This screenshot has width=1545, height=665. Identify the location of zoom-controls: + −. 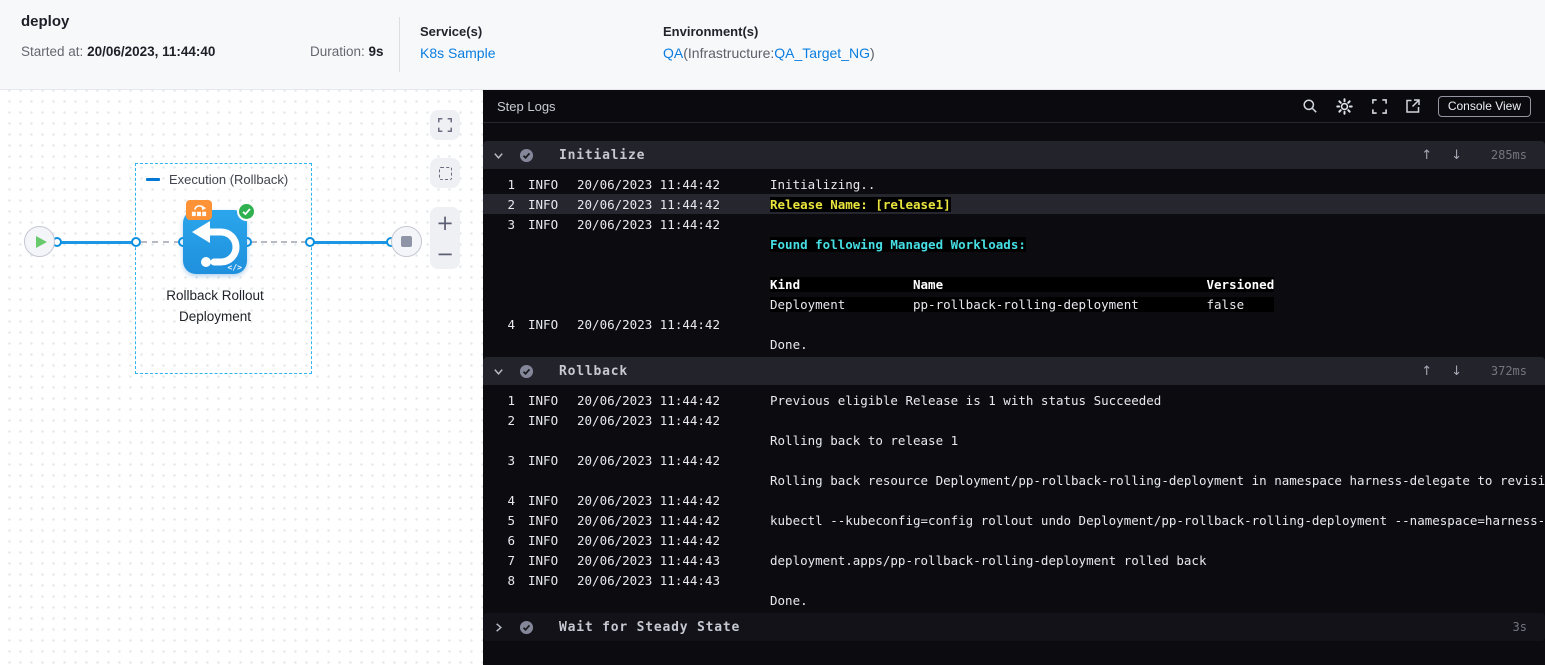
(445, 238).